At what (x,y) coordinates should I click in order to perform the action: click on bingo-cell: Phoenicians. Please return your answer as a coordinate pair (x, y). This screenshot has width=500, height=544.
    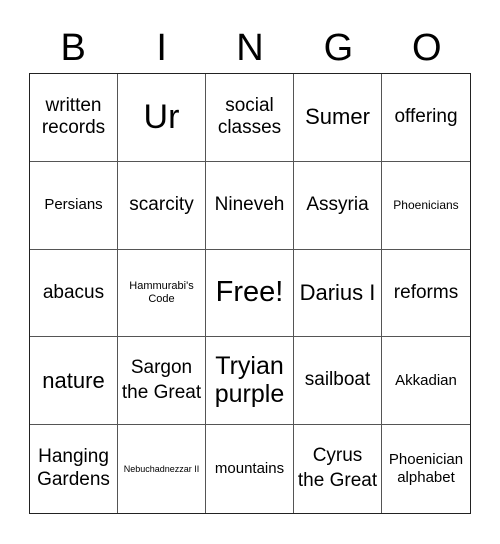
    Looking at the image, I should click on (426, 206).